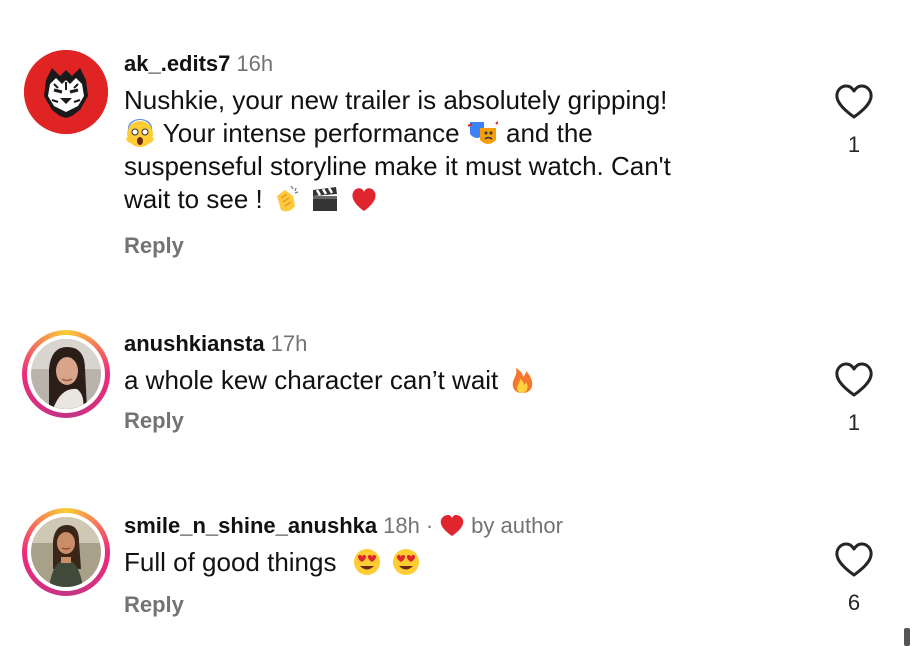  I want to click on heart-filled-icon, so click(452, 525).